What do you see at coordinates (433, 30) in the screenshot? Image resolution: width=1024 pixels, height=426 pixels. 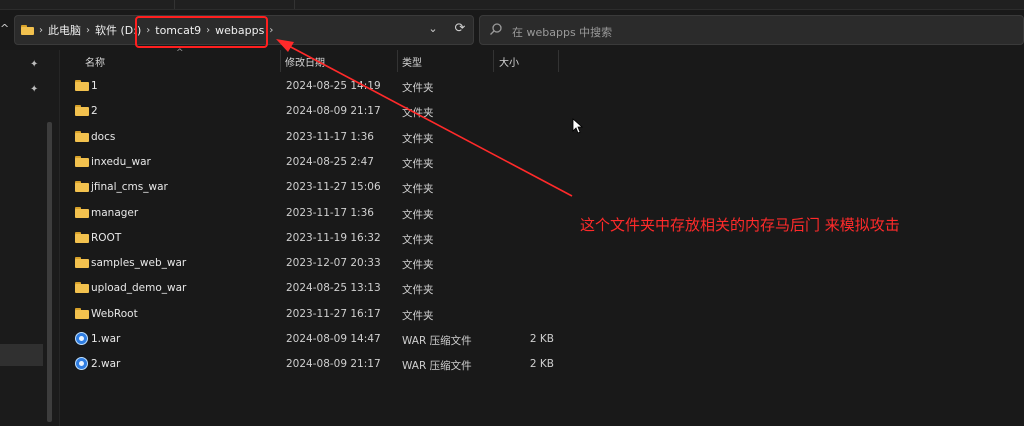 I see `chevron-down-icon: ⌄` at bounding box center [433, 30].